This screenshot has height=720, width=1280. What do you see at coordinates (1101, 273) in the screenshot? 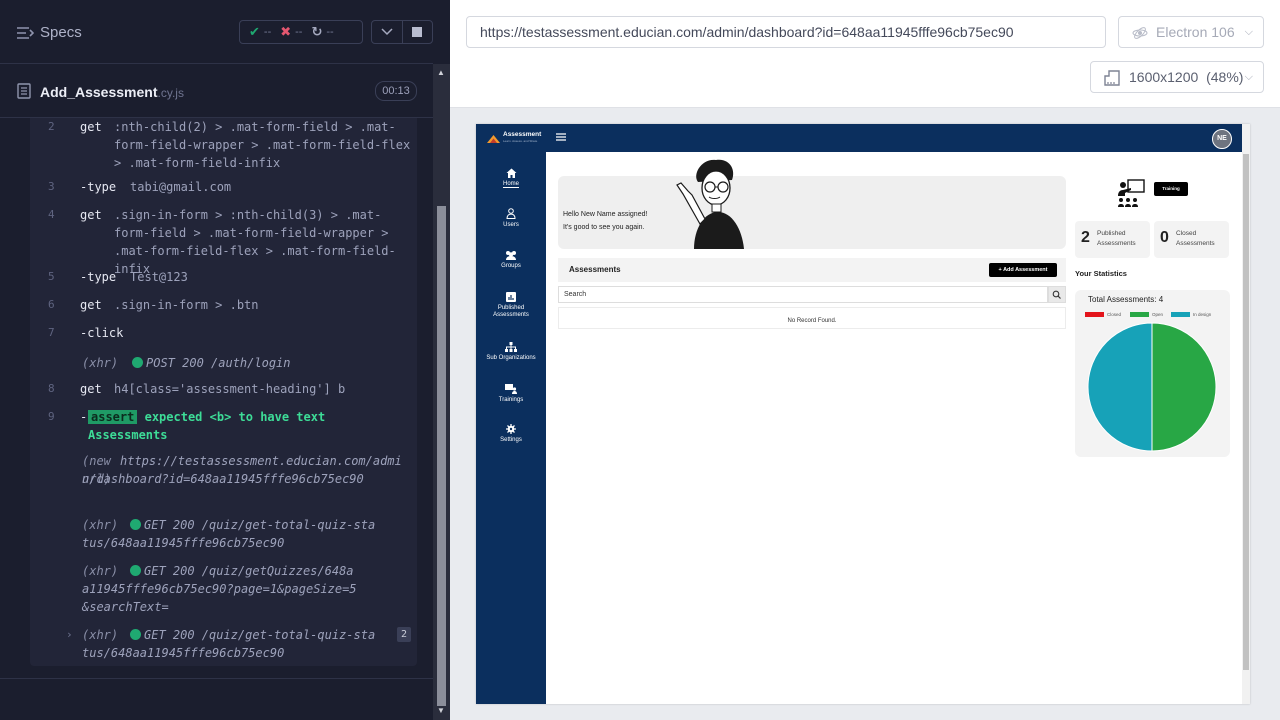
I see `statistics-heading: Your Statistics` at bounding box center [1101, 273].